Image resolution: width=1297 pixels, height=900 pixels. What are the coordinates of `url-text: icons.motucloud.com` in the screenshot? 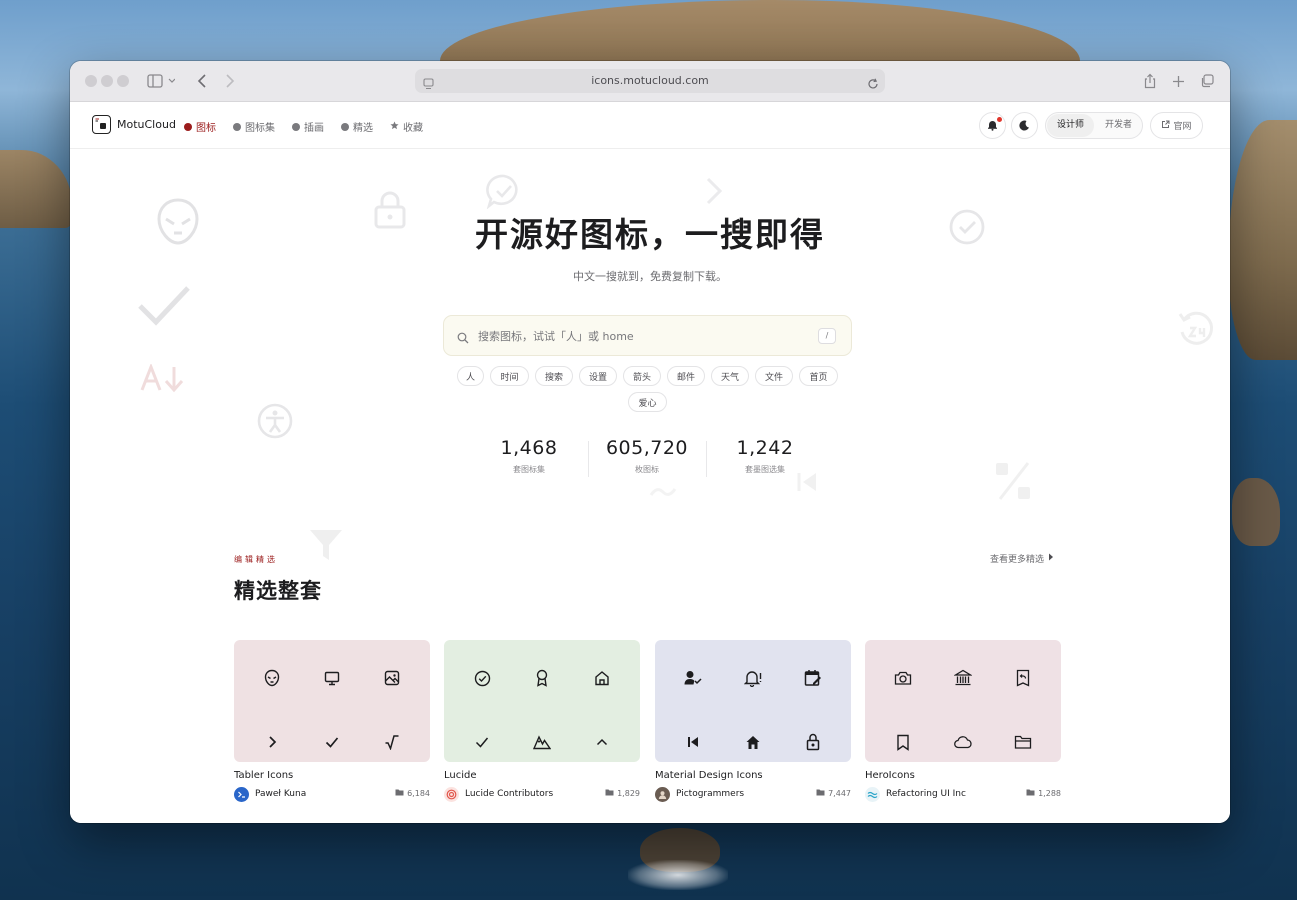 It's located at (650, 81).